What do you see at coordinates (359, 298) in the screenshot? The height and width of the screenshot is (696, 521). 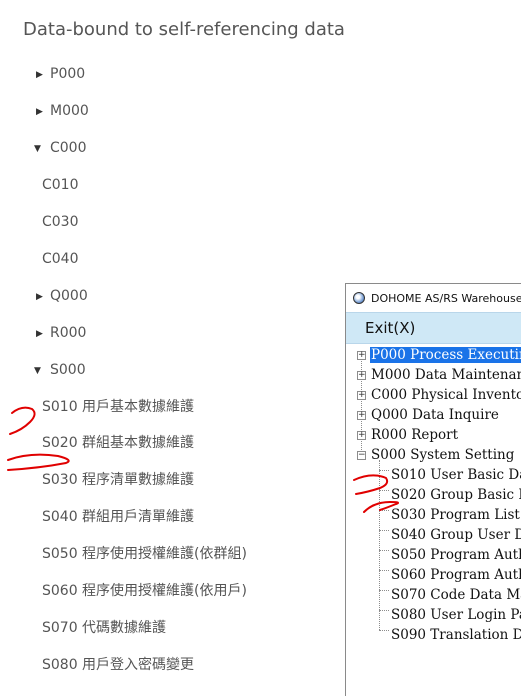 I see `app-logo-icon` at bounding box center [359, 298].